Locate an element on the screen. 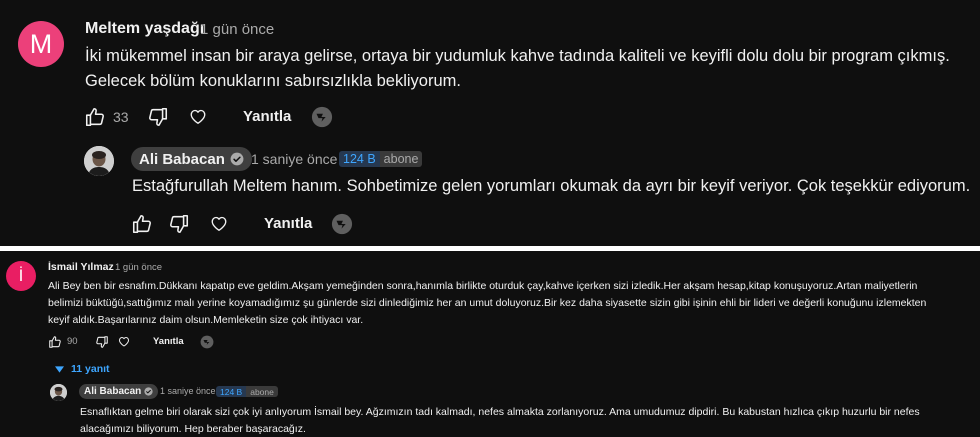 This screenshot has width=980, height=437. comment-author: İsmail Yılmaz is located at coordinates (81, 267).